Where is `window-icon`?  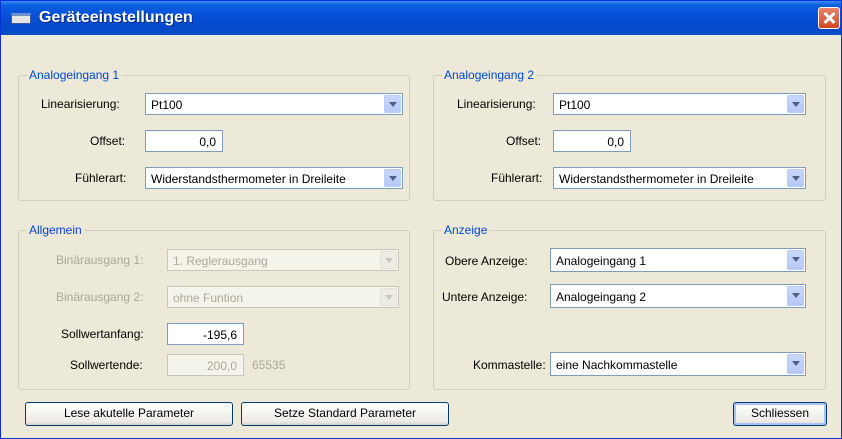 window-icon is located at coordinates (21, 18).